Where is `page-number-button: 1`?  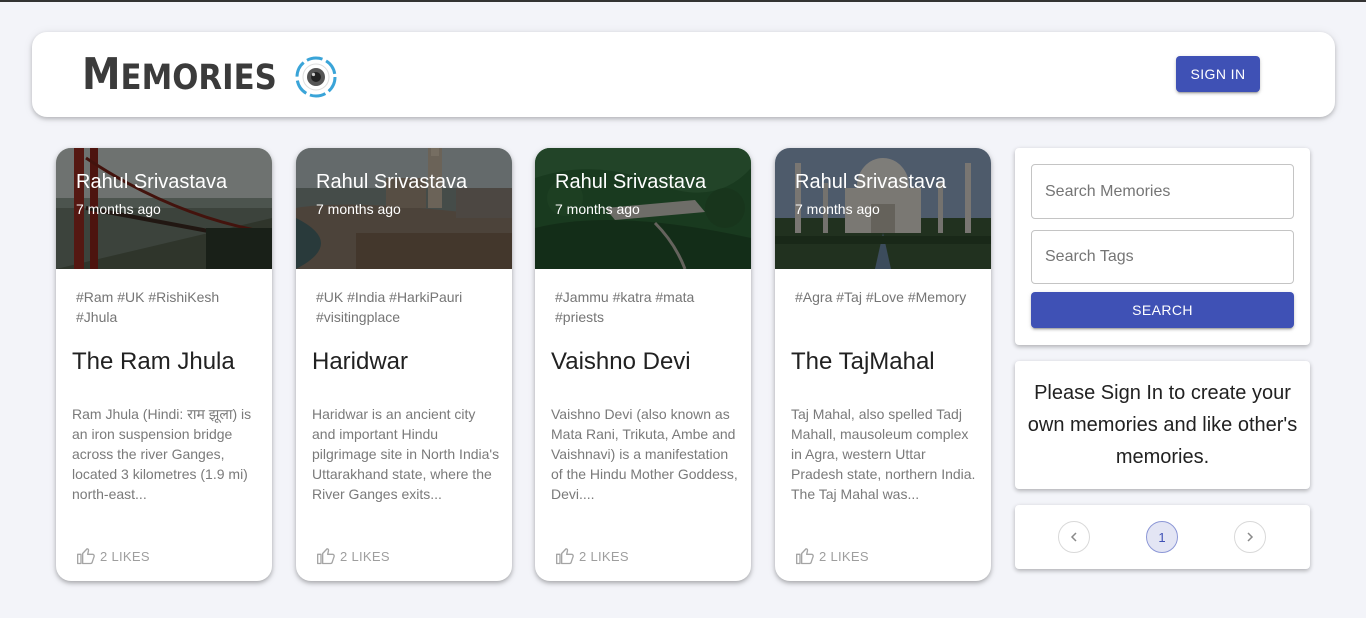
page-number-button: 1 is located at coordinates (1162, 537).